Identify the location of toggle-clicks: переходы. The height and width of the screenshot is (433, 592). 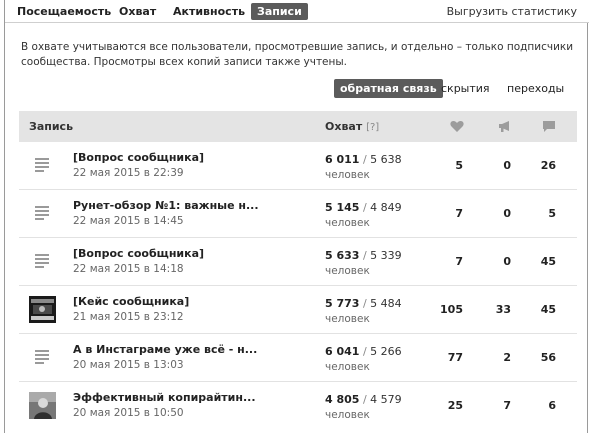
(535, 88).